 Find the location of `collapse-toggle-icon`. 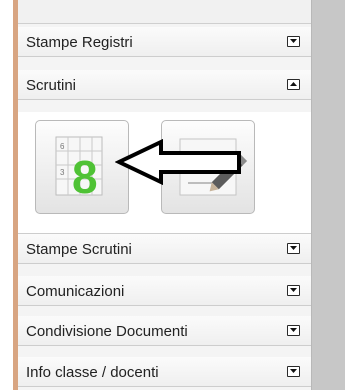

collapse-toggle-icon is located at coordinates (293, 84).